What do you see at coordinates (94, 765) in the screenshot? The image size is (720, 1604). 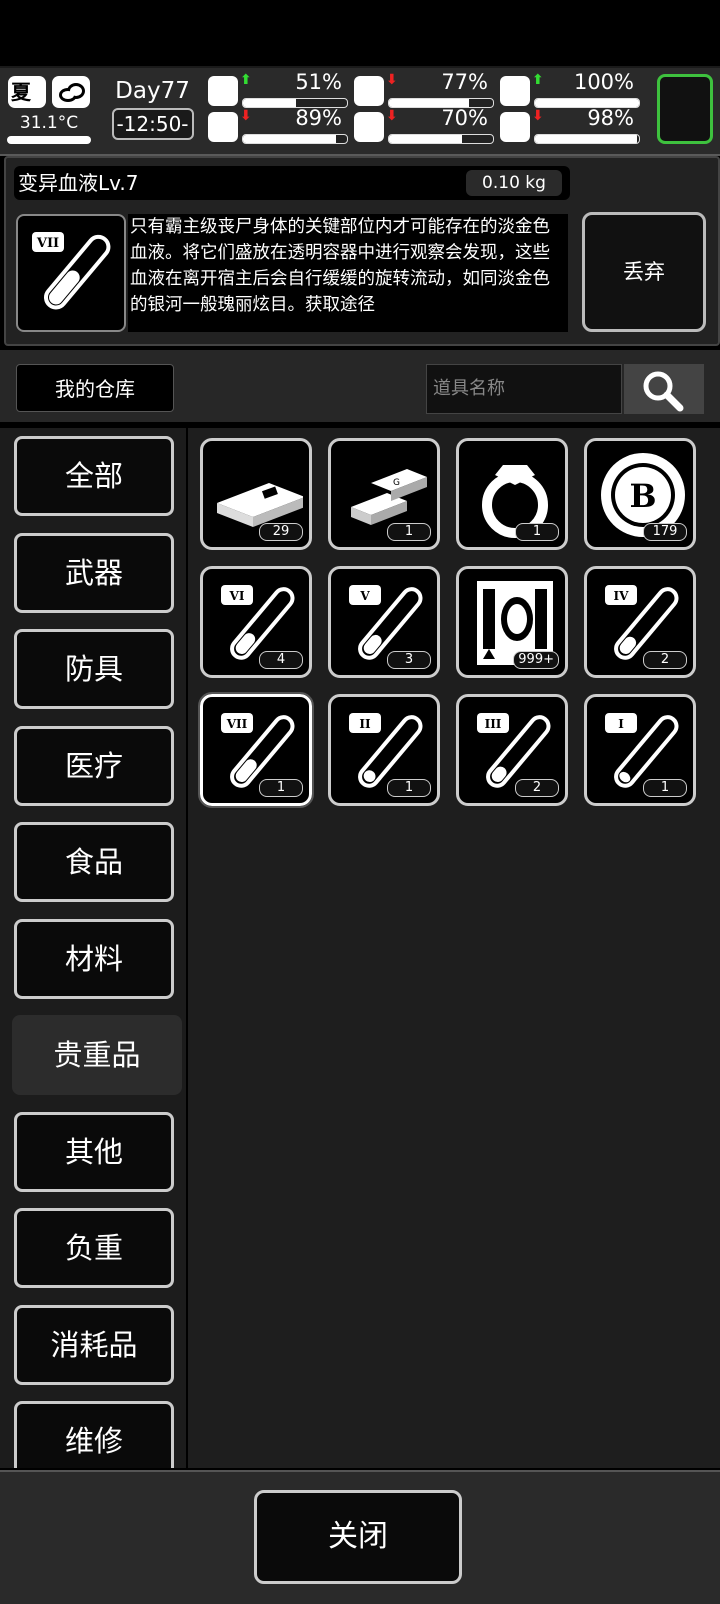 I see `category-tab-3: 医疗` at bounding box center [94, 765].